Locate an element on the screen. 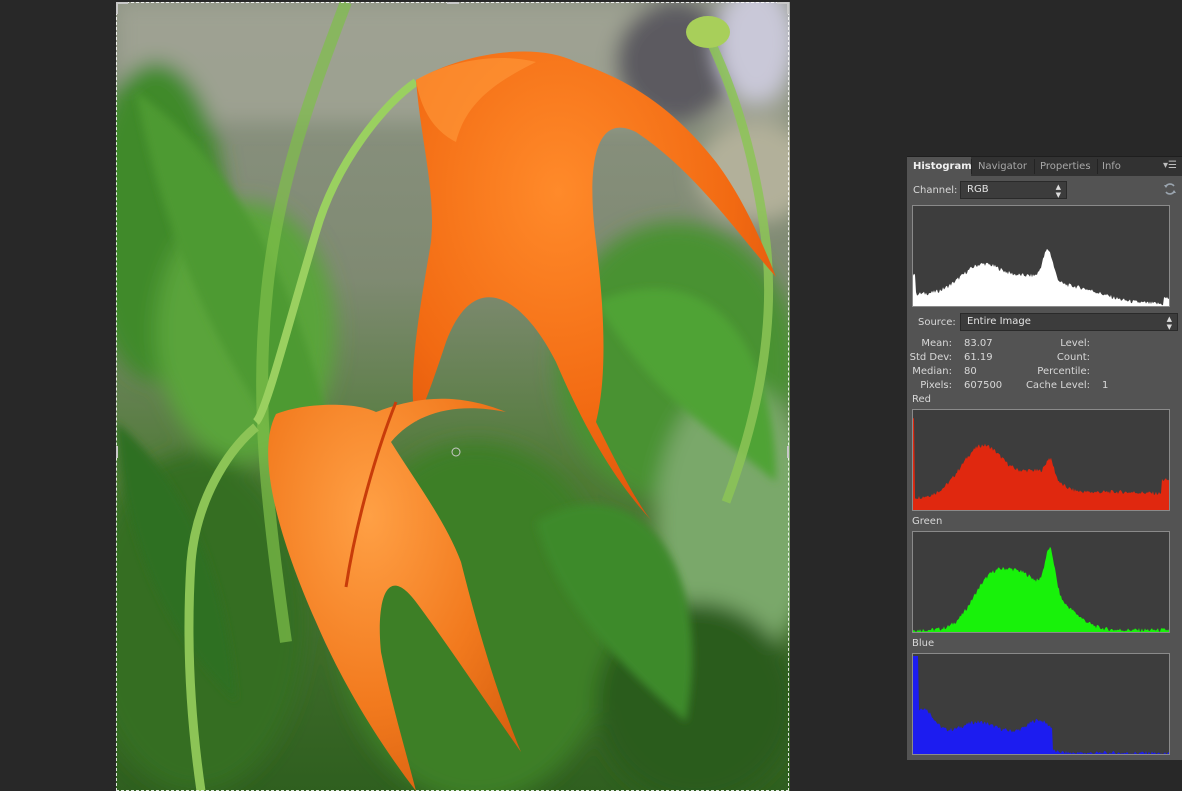 The image size is (1182, 791). transform-handle-top-left is located at coordinates (117, 8).